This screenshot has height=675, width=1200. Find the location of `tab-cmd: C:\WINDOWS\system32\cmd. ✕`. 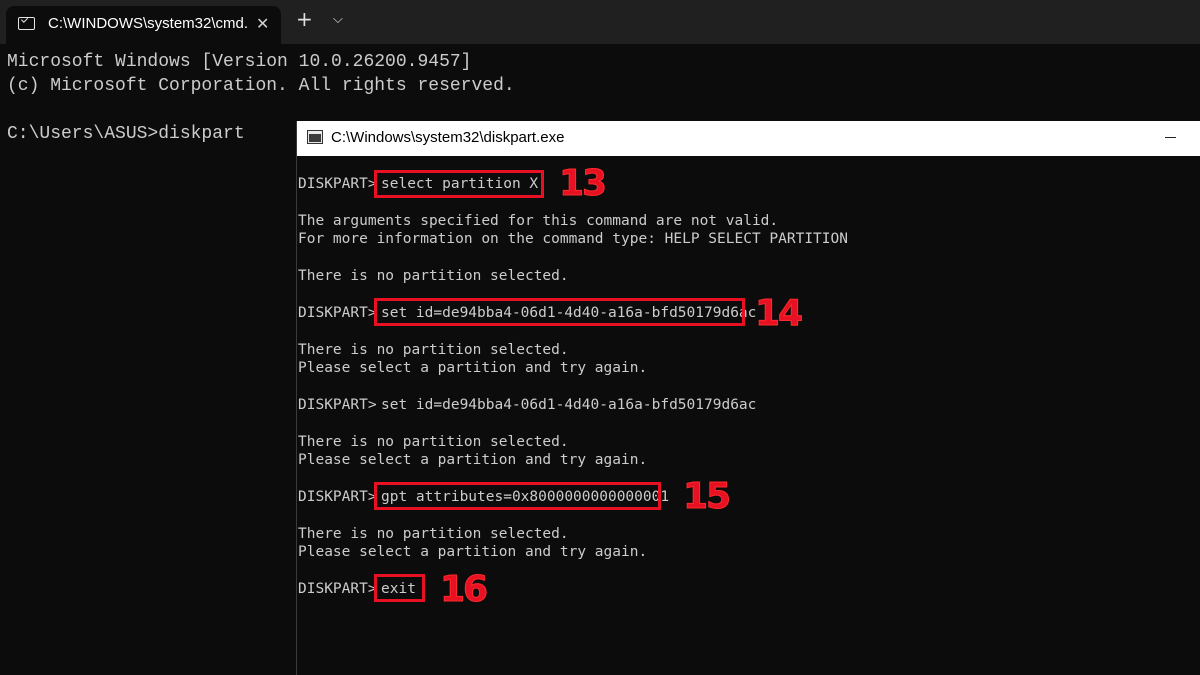

tab-cmd: C:\WINDOWS\system32\cmd. ✕ is located at coordinates (143, 25).